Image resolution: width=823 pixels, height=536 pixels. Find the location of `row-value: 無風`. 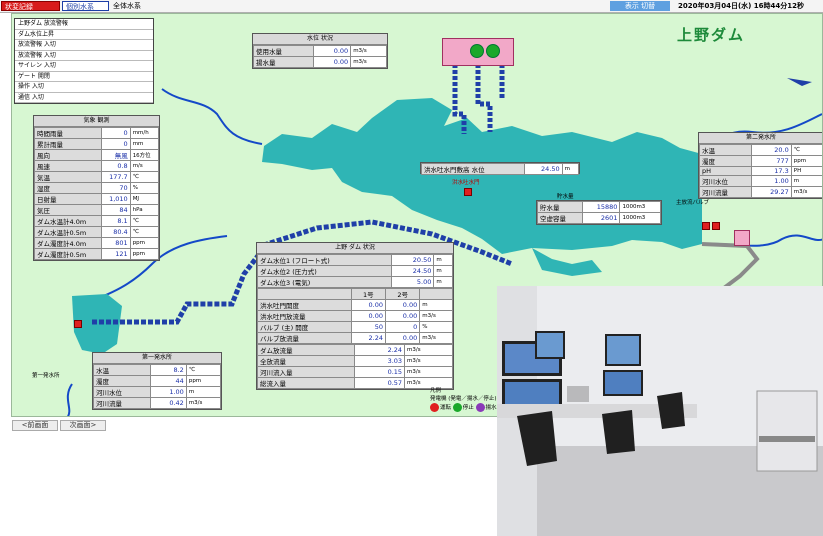

row-value: 無風 is located at coordinates (115, 155).